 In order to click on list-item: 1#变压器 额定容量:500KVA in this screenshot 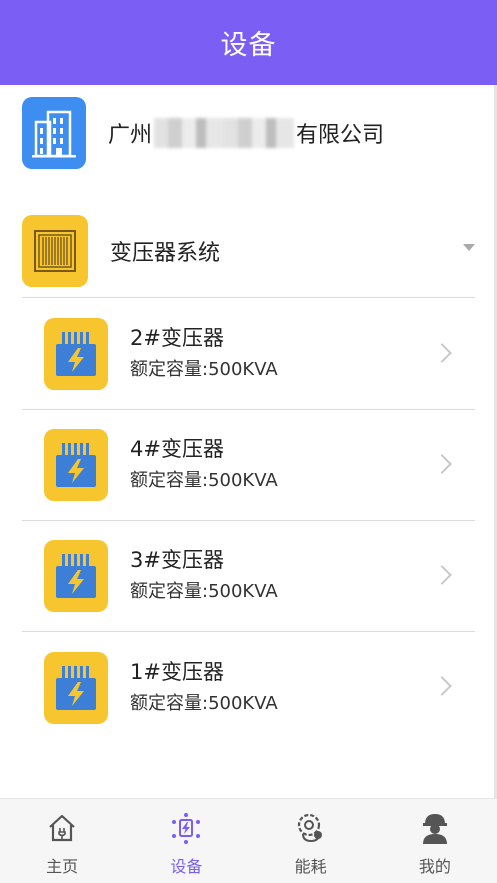, I will do `click(248, 687)`.